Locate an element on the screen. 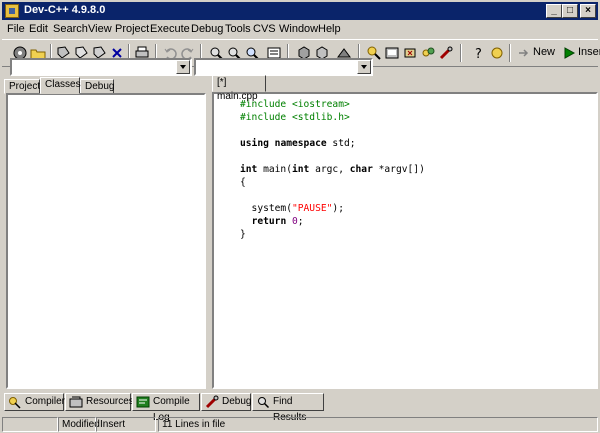 Image resolution: width=600 pixels, height=433 pixels. tab-resources: Resources is located at coordinates (99, 402).